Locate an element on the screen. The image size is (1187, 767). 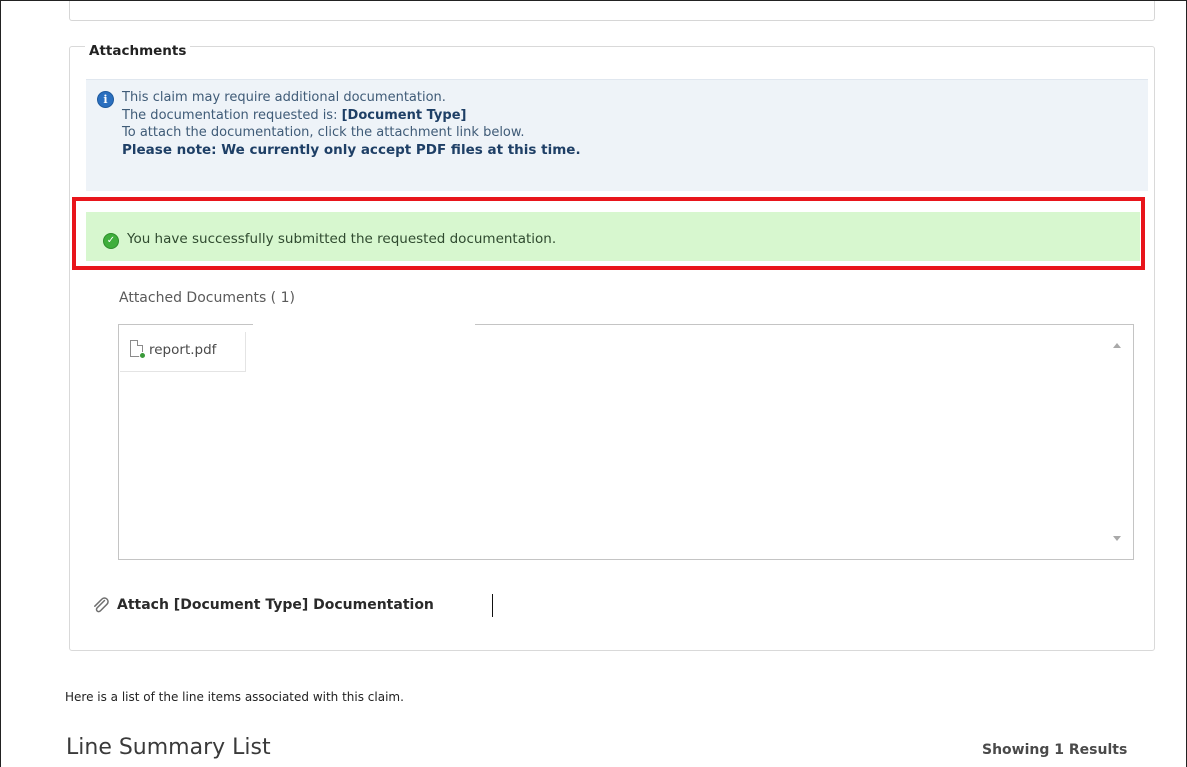
paperclip-icon is located at coordinates (101, 606).